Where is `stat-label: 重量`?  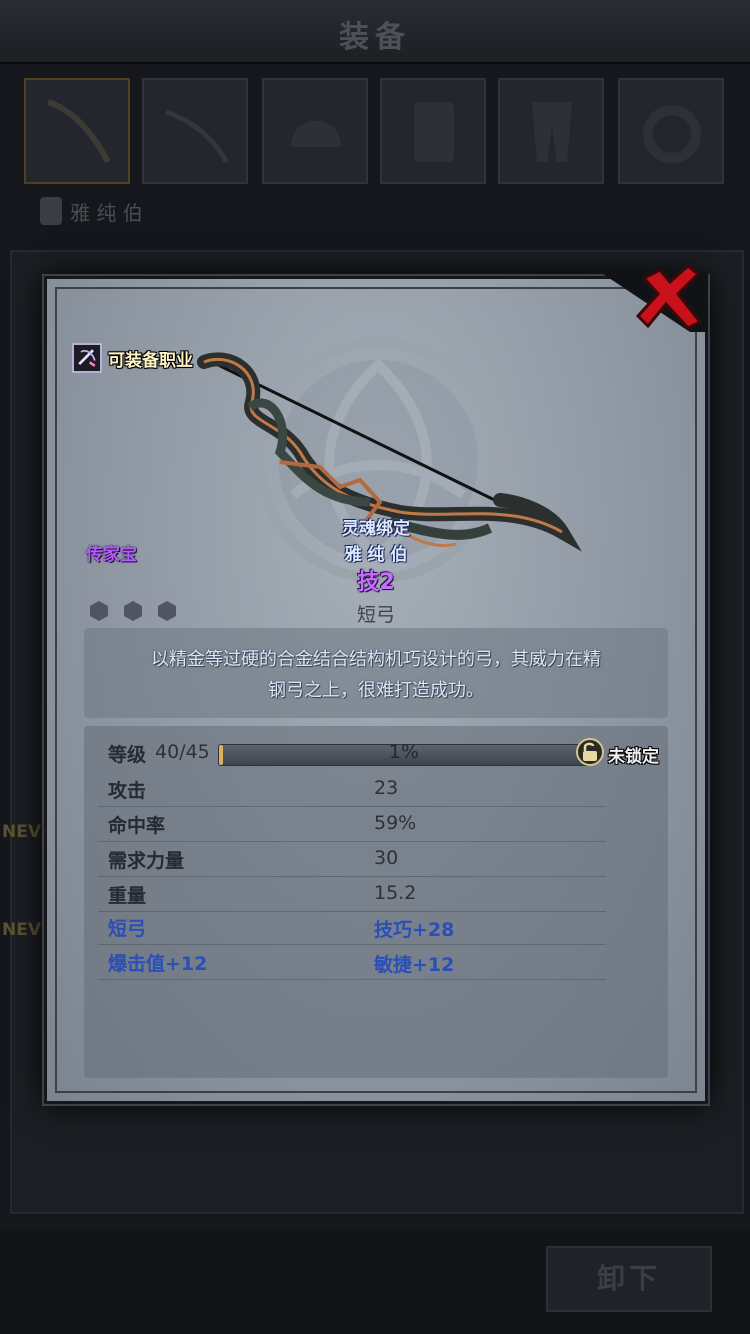
stat-label: 重量 is located at coordinates (127, 896).